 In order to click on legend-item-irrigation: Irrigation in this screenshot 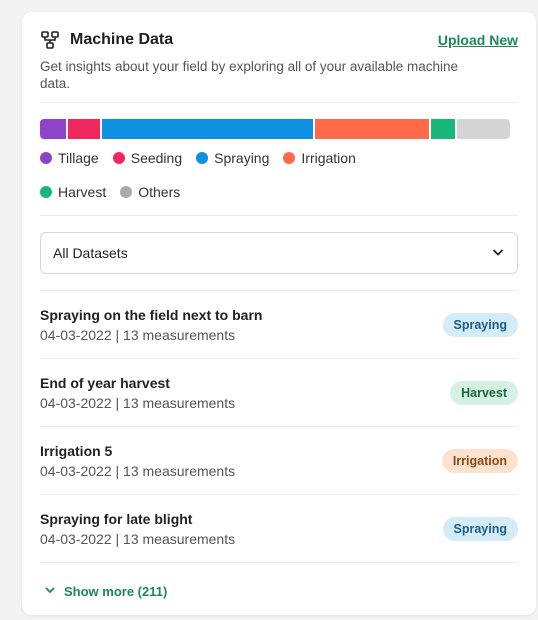, I will do `click(319, 158)`.